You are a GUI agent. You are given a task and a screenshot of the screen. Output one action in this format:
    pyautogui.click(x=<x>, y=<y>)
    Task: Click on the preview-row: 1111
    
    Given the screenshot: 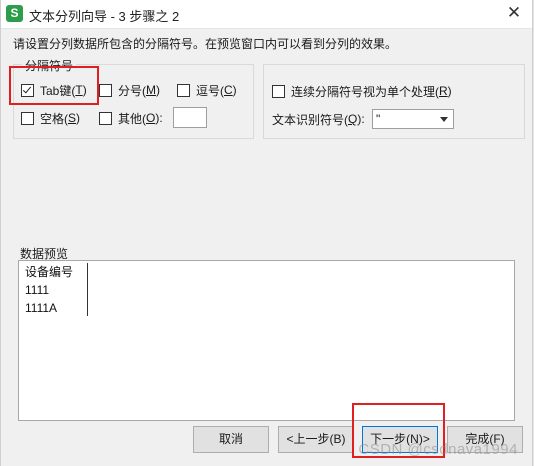 What is the action you would take?
    pyautogui.click(x=37, y=290)
    